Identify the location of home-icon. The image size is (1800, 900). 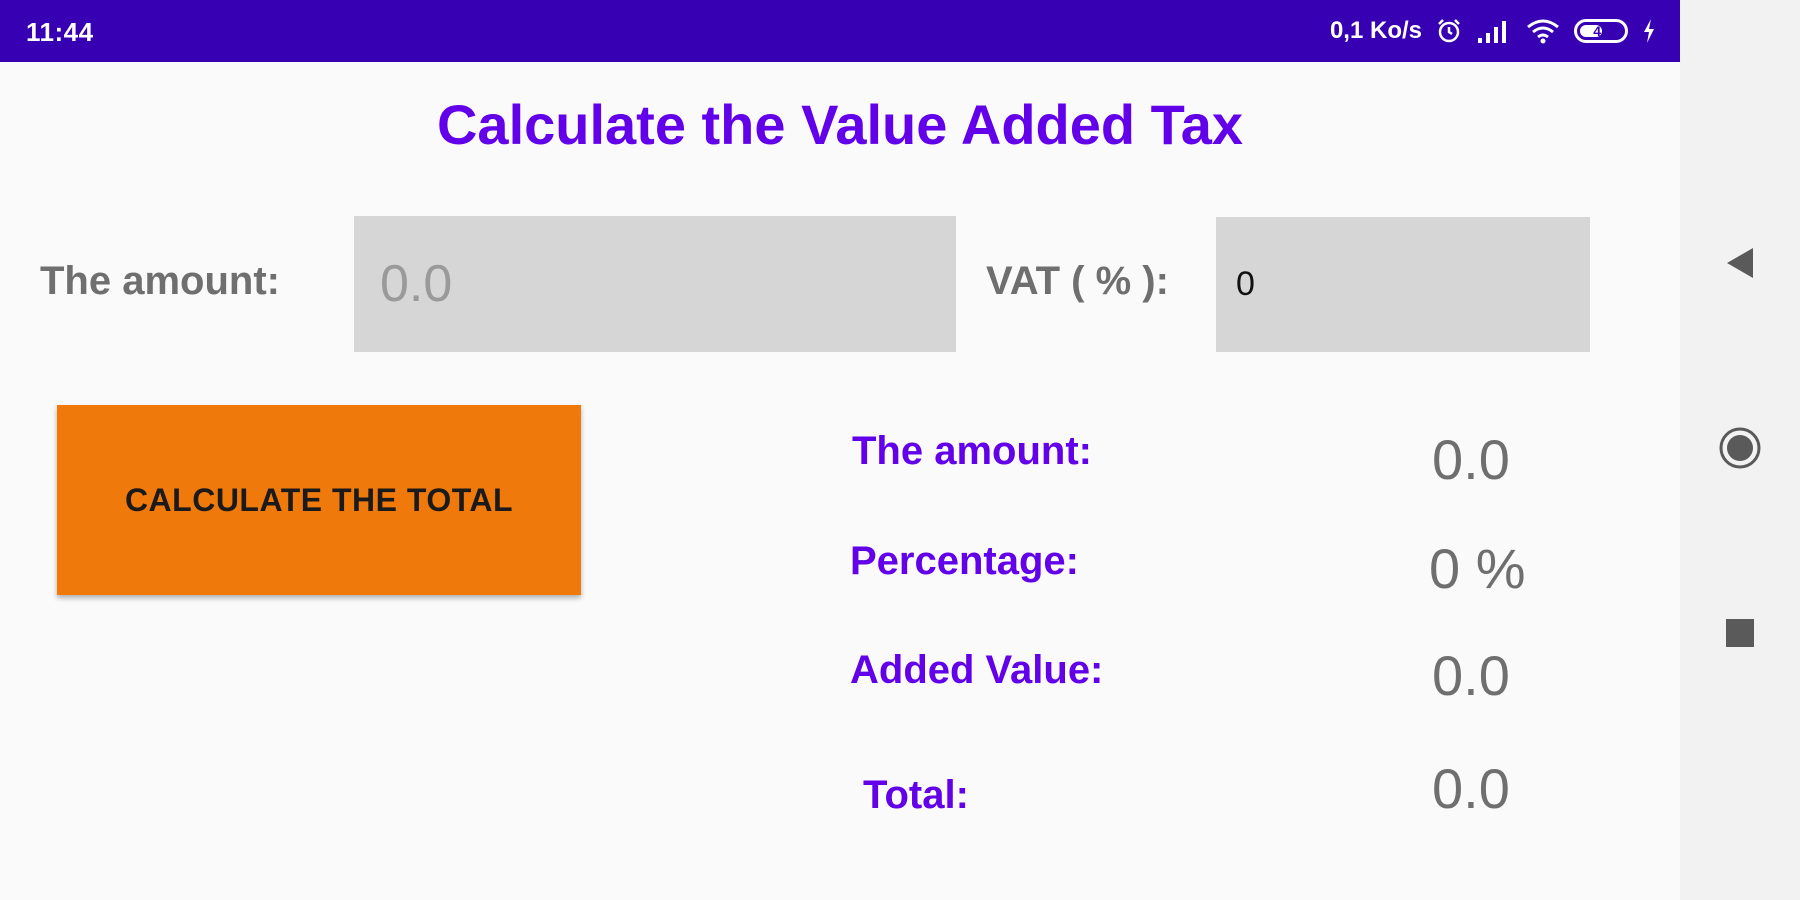
(1740, 450).